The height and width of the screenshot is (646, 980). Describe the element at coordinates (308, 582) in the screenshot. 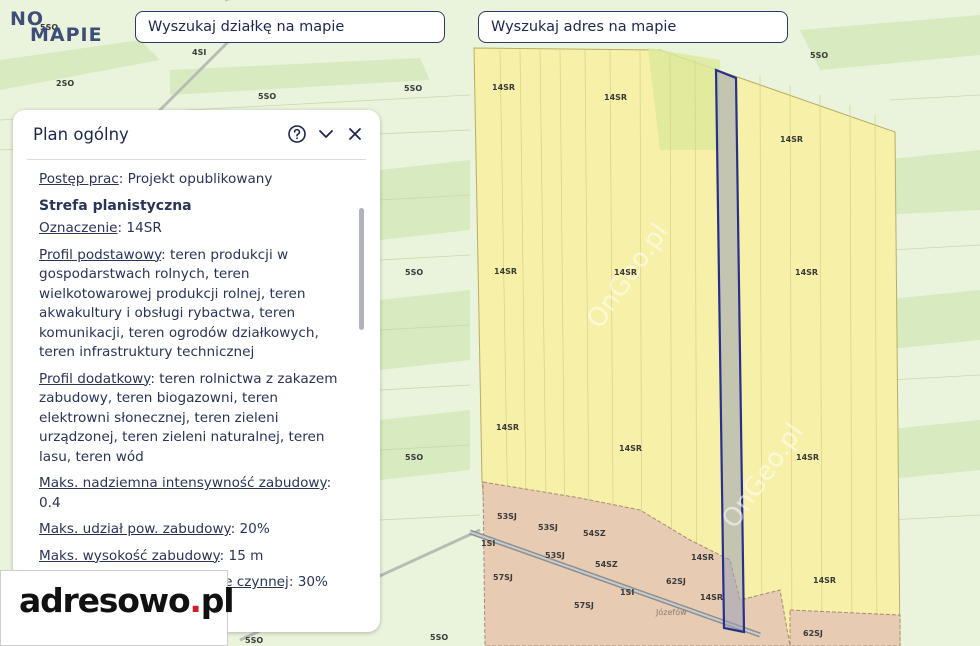

I see `info-value: : 30%` at that location.